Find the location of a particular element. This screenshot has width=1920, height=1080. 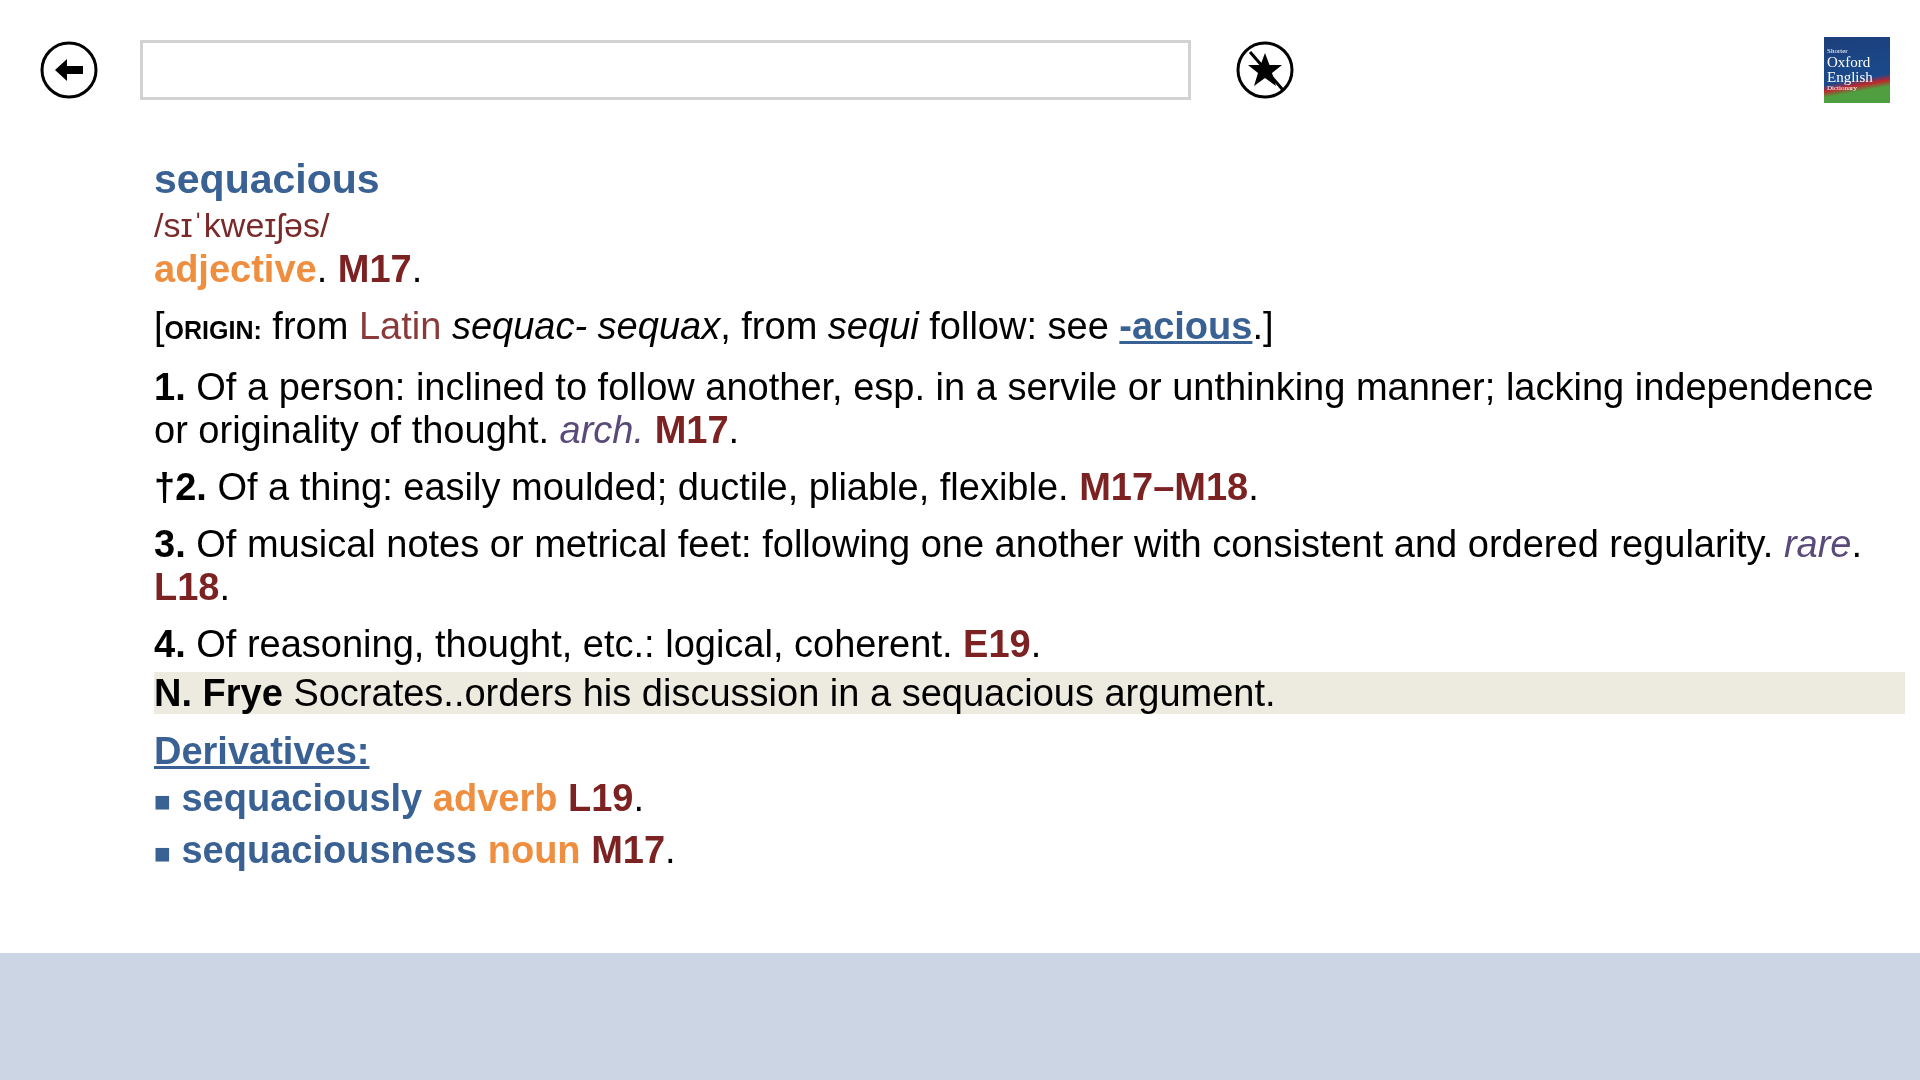

derivative-entry: ■ sequaciousness noun M17. is located at coordinates (415, 850).